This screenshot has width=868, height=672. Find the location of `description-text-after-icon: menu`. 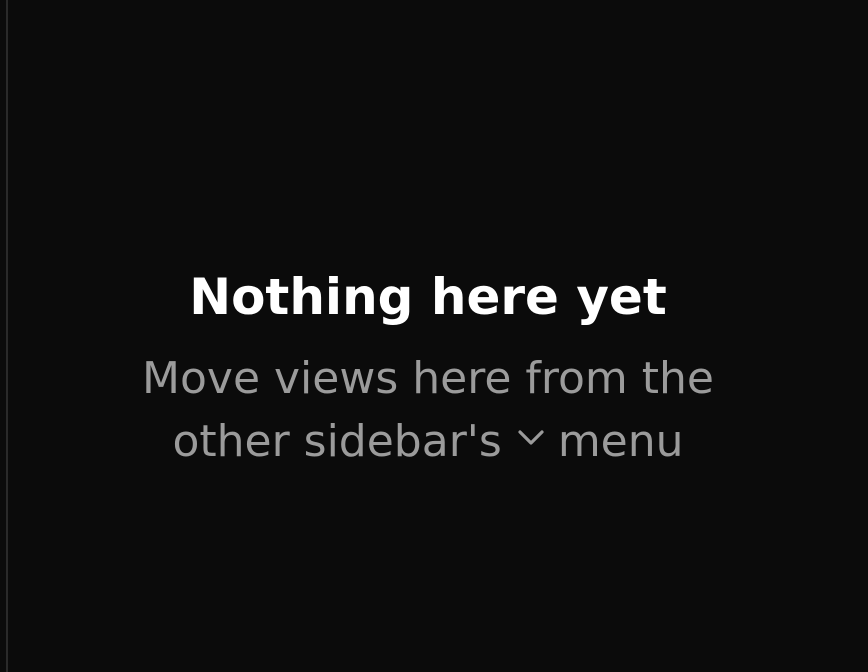

description-text-after-icon: menu is located at coordinates (620, 441).